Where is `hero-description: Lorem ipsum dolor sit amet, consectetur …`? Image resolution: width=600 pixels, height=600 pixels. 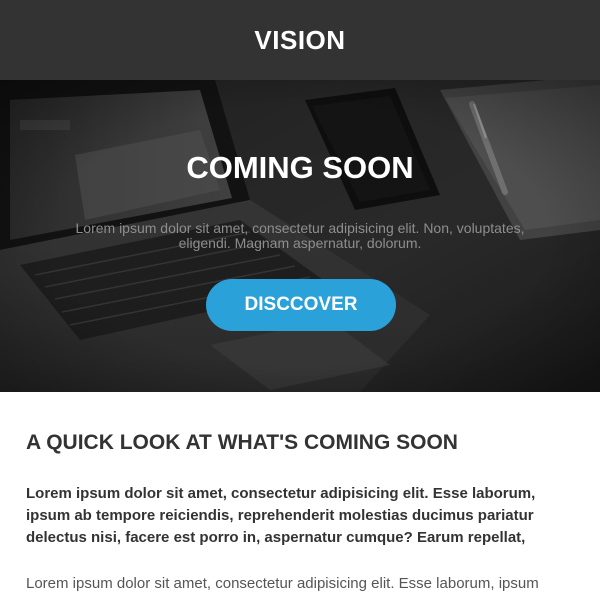 hero-description: Lorem ipsum dolor sit amet, consectetur … is located at coordinates (300, 235).